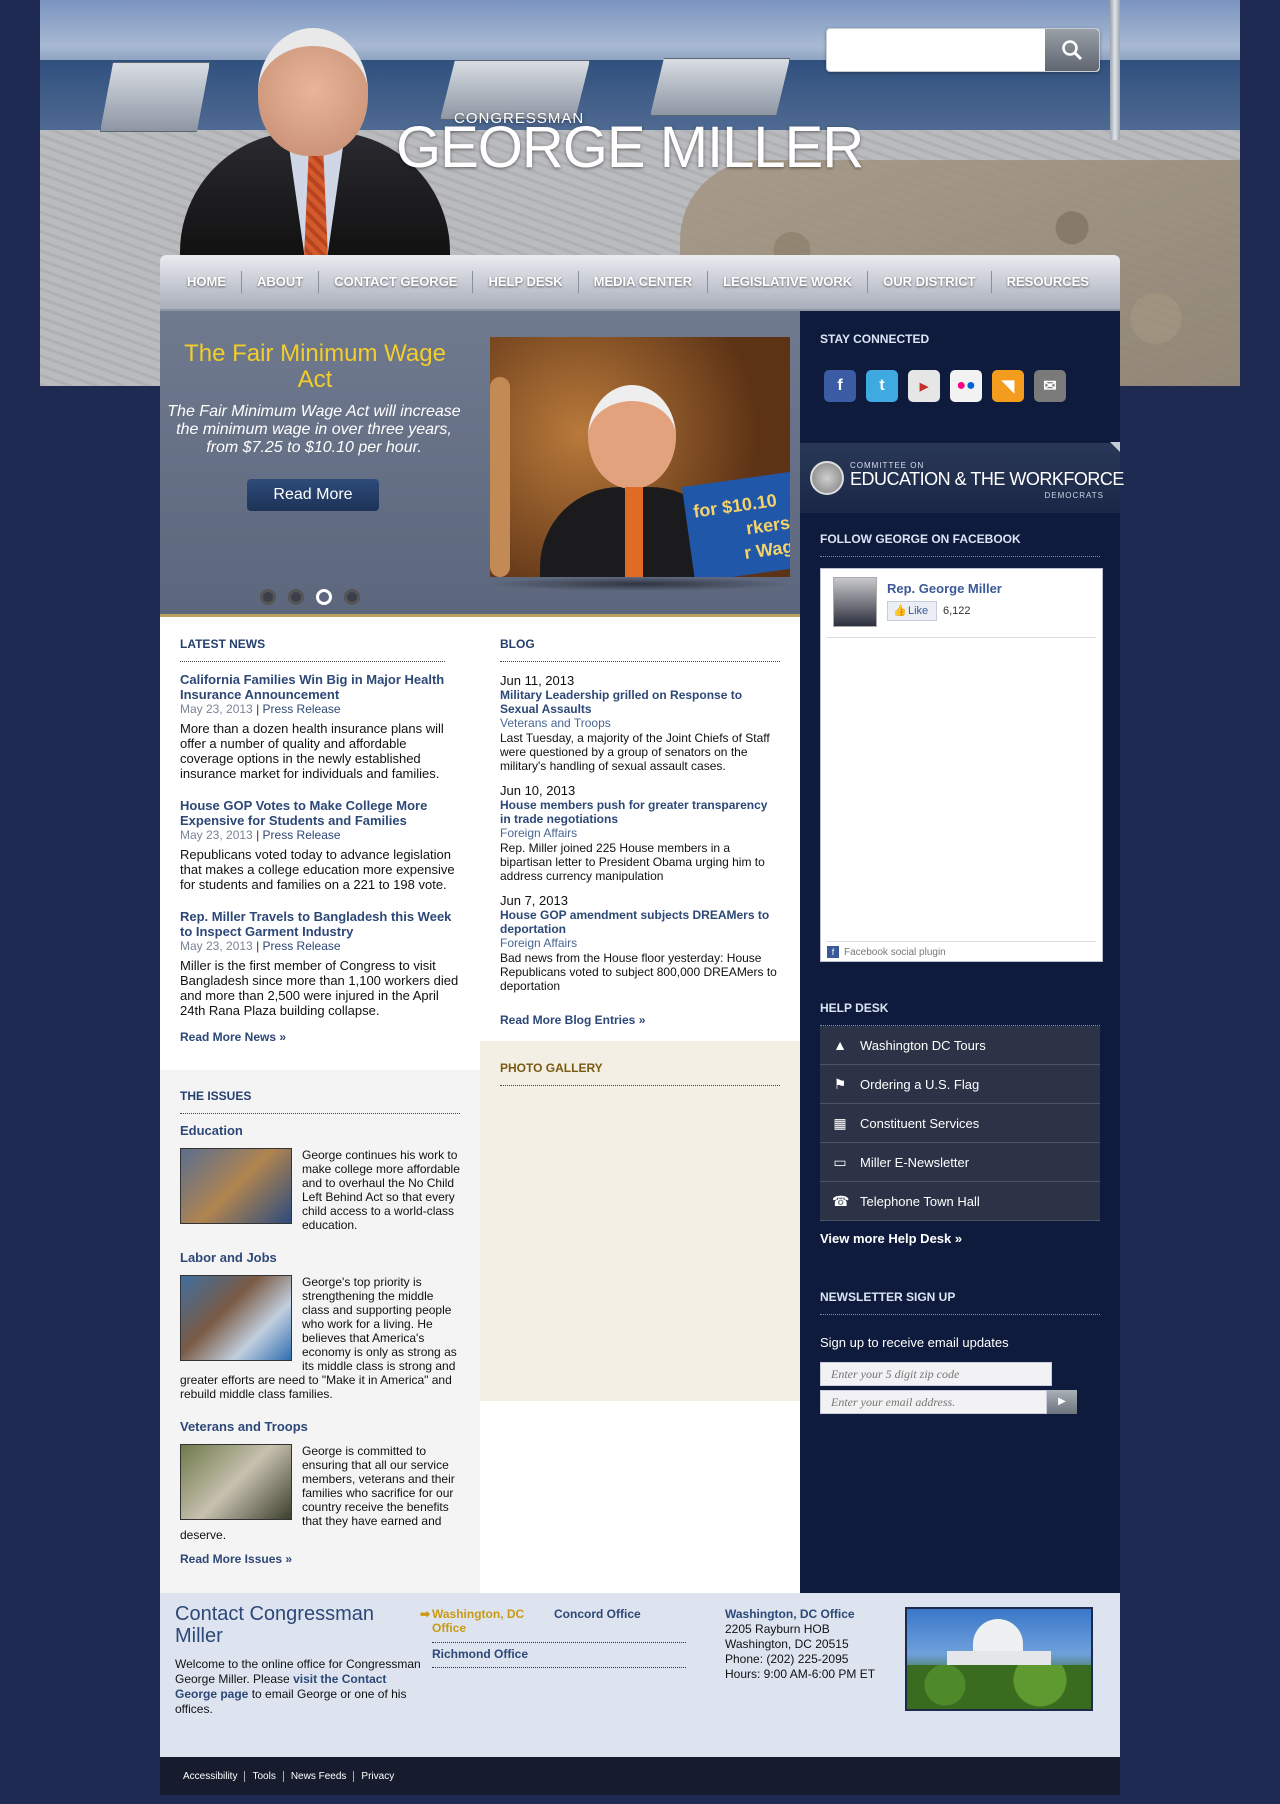 The image size is (1280, 1804). What do you see at coordinates (1048, 282) in the screenshot?
I see `nav-resources: RESOURCES` at bounding box center [1048, 282].